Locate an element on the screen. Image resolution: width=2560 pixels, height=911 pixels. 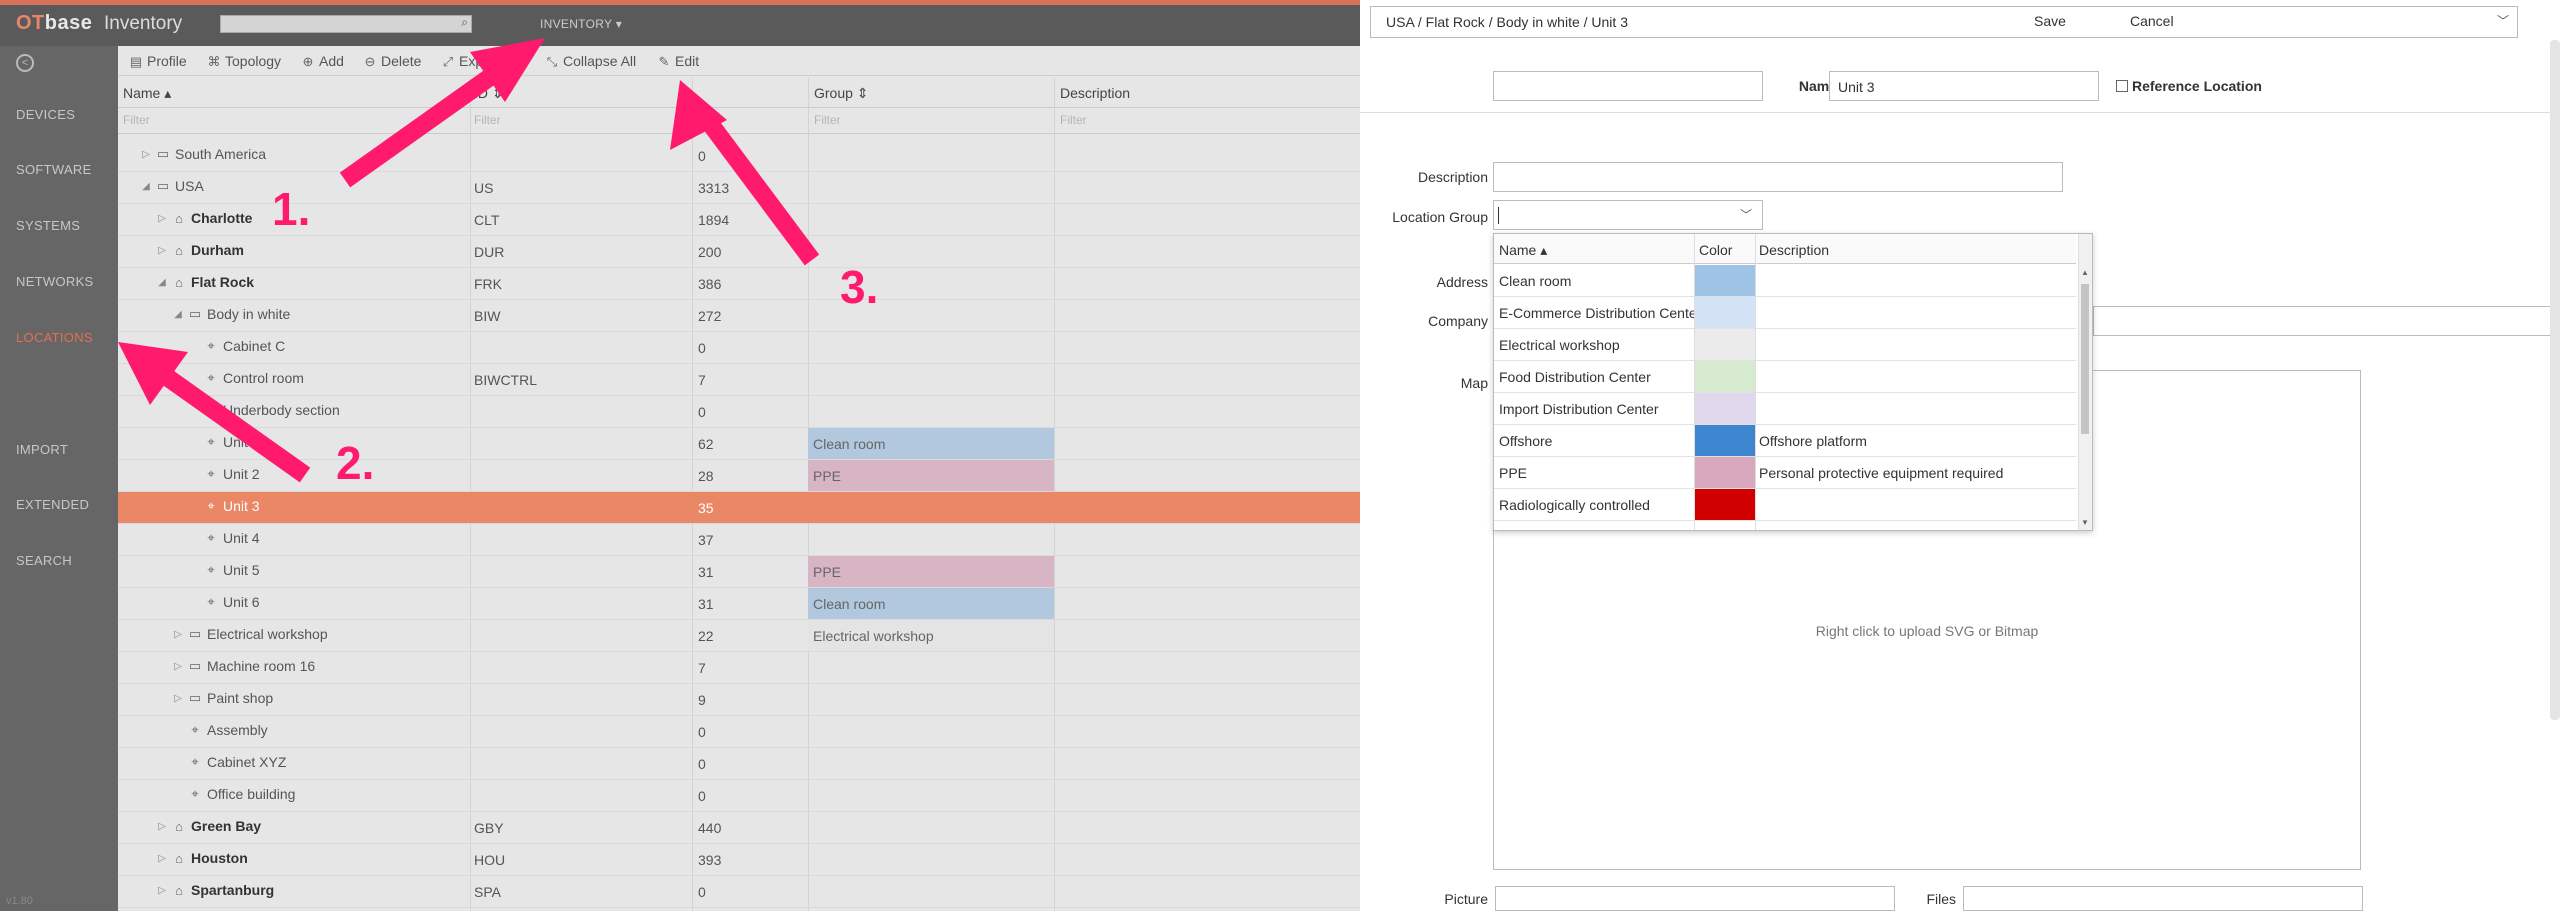
topology-button: ⌘ Topology is located at coordinates (244, 61).